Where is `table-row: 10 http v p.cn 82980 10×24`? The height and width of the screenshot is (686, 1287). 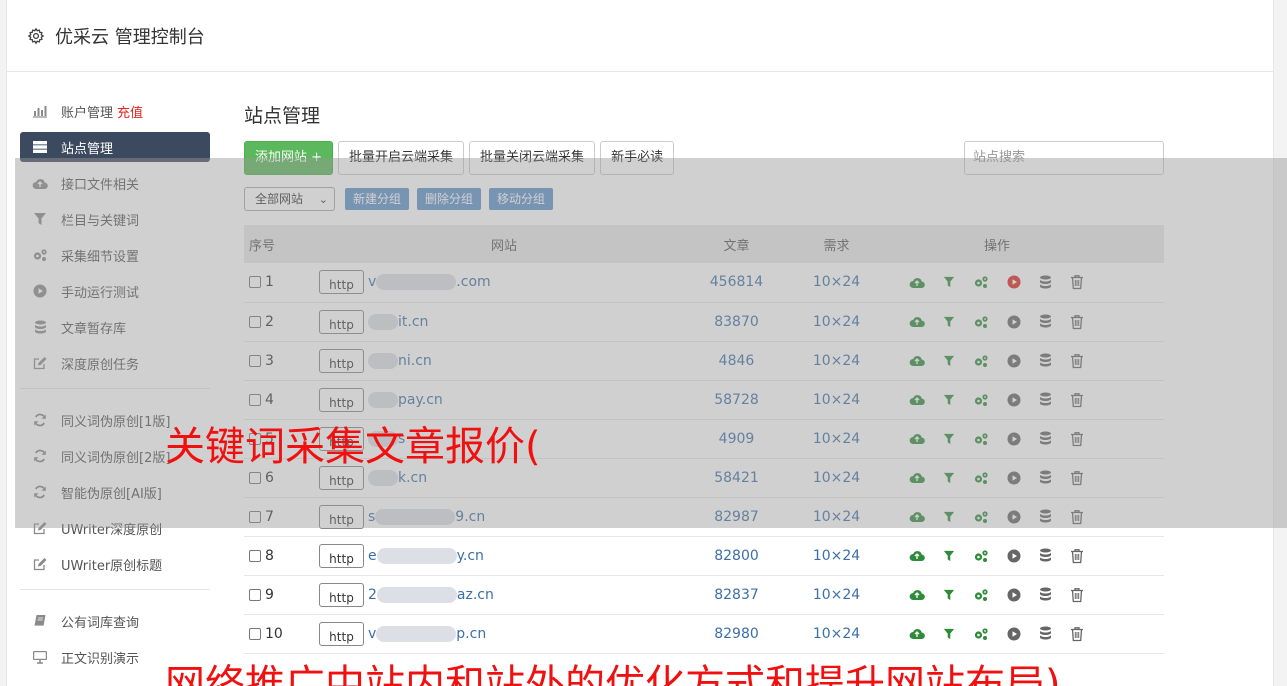 table-row: 10 http v p.cn 82980 10×24 is located at coordinates (704, 633).